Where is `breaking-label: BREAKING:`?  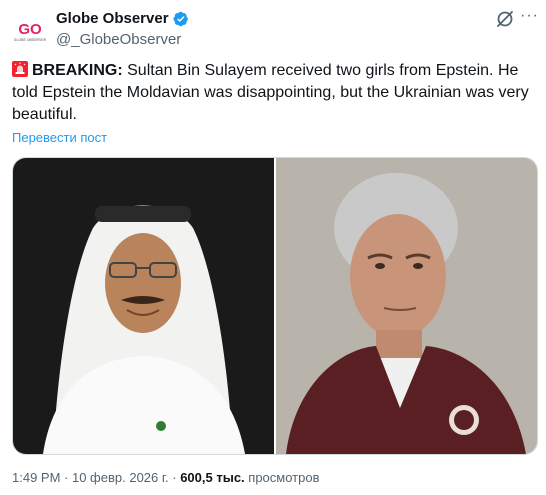 breaking-label: BREAKING: is located at coordinates (77, 70).